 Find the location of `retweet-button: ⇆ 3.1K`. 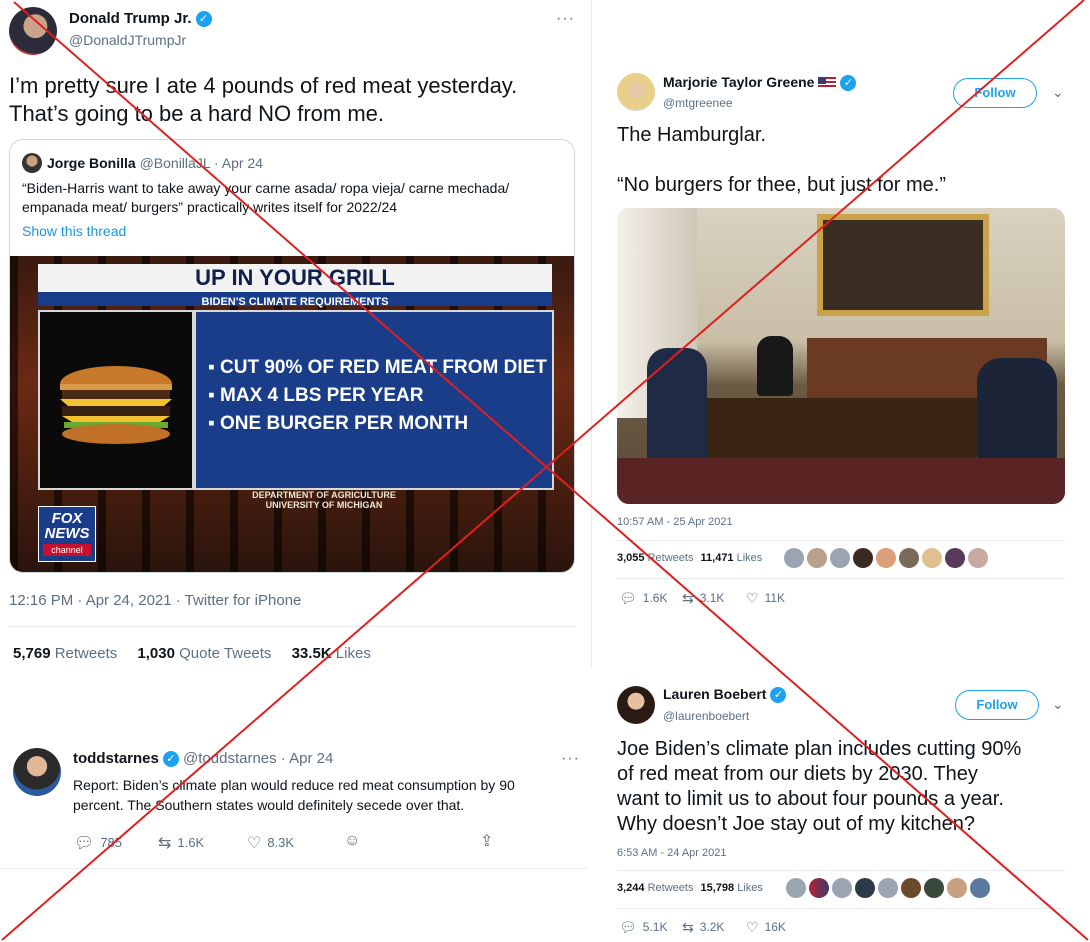

retweet-button: ⇆ 3.1K is located at coordinates (703, 598).